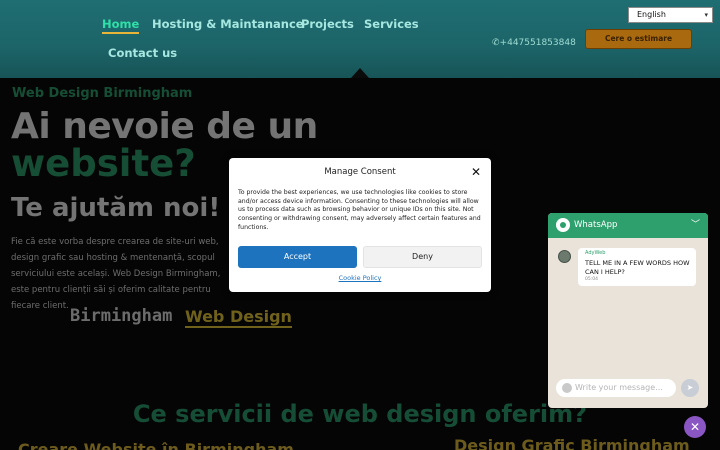  Describe the element at coordinates (567, 388) in the screenshot. I see `emoji-icon` at that location.